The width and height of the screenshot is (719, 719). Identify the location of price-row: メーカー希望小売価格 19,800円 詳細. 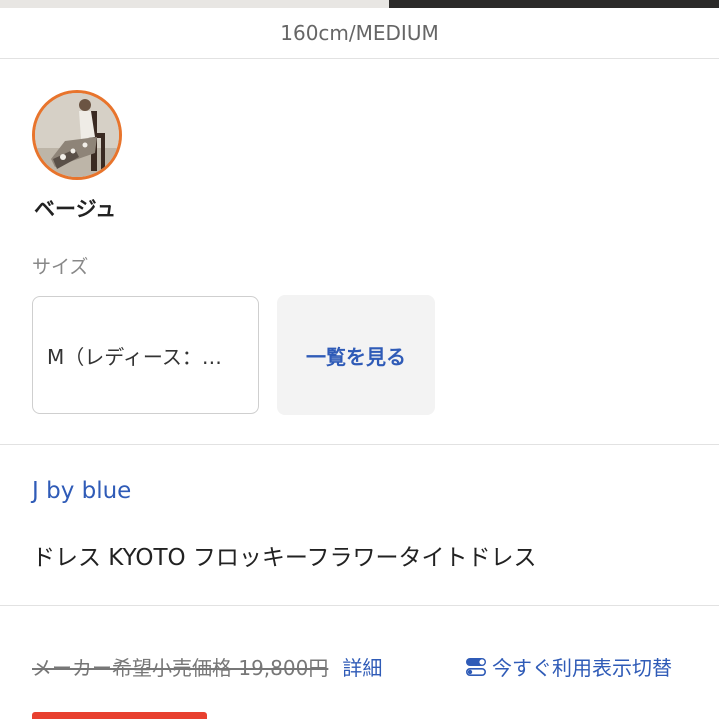
(207, 666).